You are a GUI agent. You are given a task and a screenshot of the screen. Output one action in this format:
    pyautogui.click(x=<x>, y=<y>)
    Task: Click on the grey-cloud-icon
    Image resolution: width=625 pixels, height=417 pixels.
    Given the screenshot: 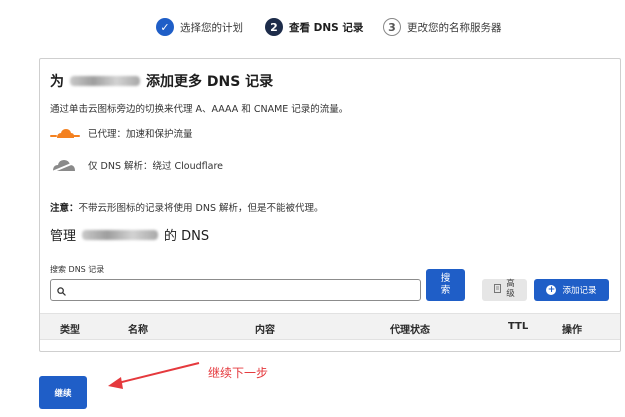 What is the action you would take?
    pyautogui.click(x=65, y=165)
    